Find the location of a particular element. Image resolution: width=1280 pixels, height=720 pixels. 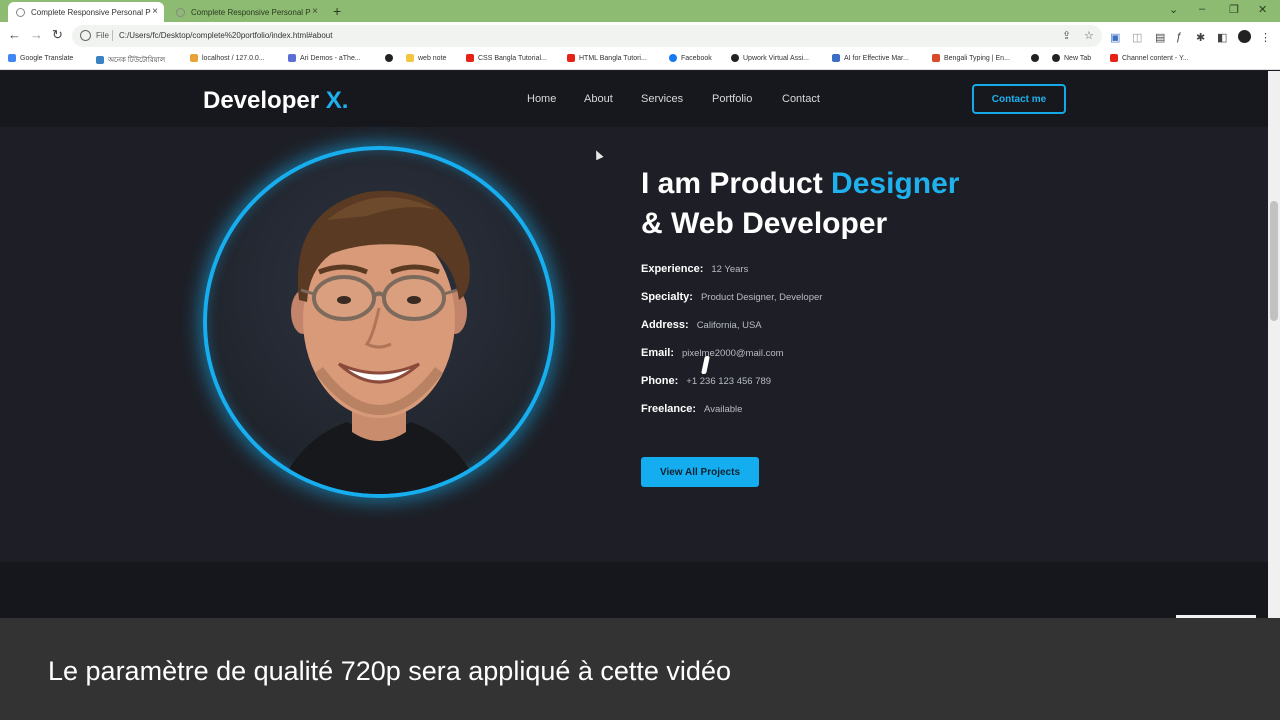

bookmark-item: Facebook is located at coordinates (690, 58).